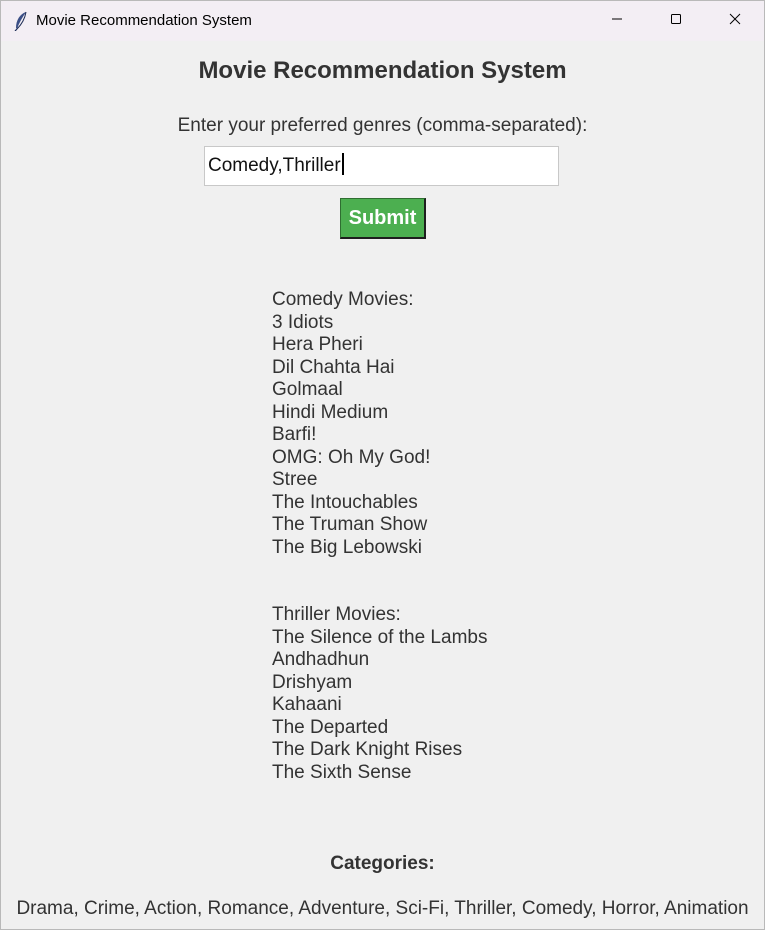 This screenshot has height=930, width=765. I want to click on comedy-movie: OMG: Oh My God!, so click(351, 457).